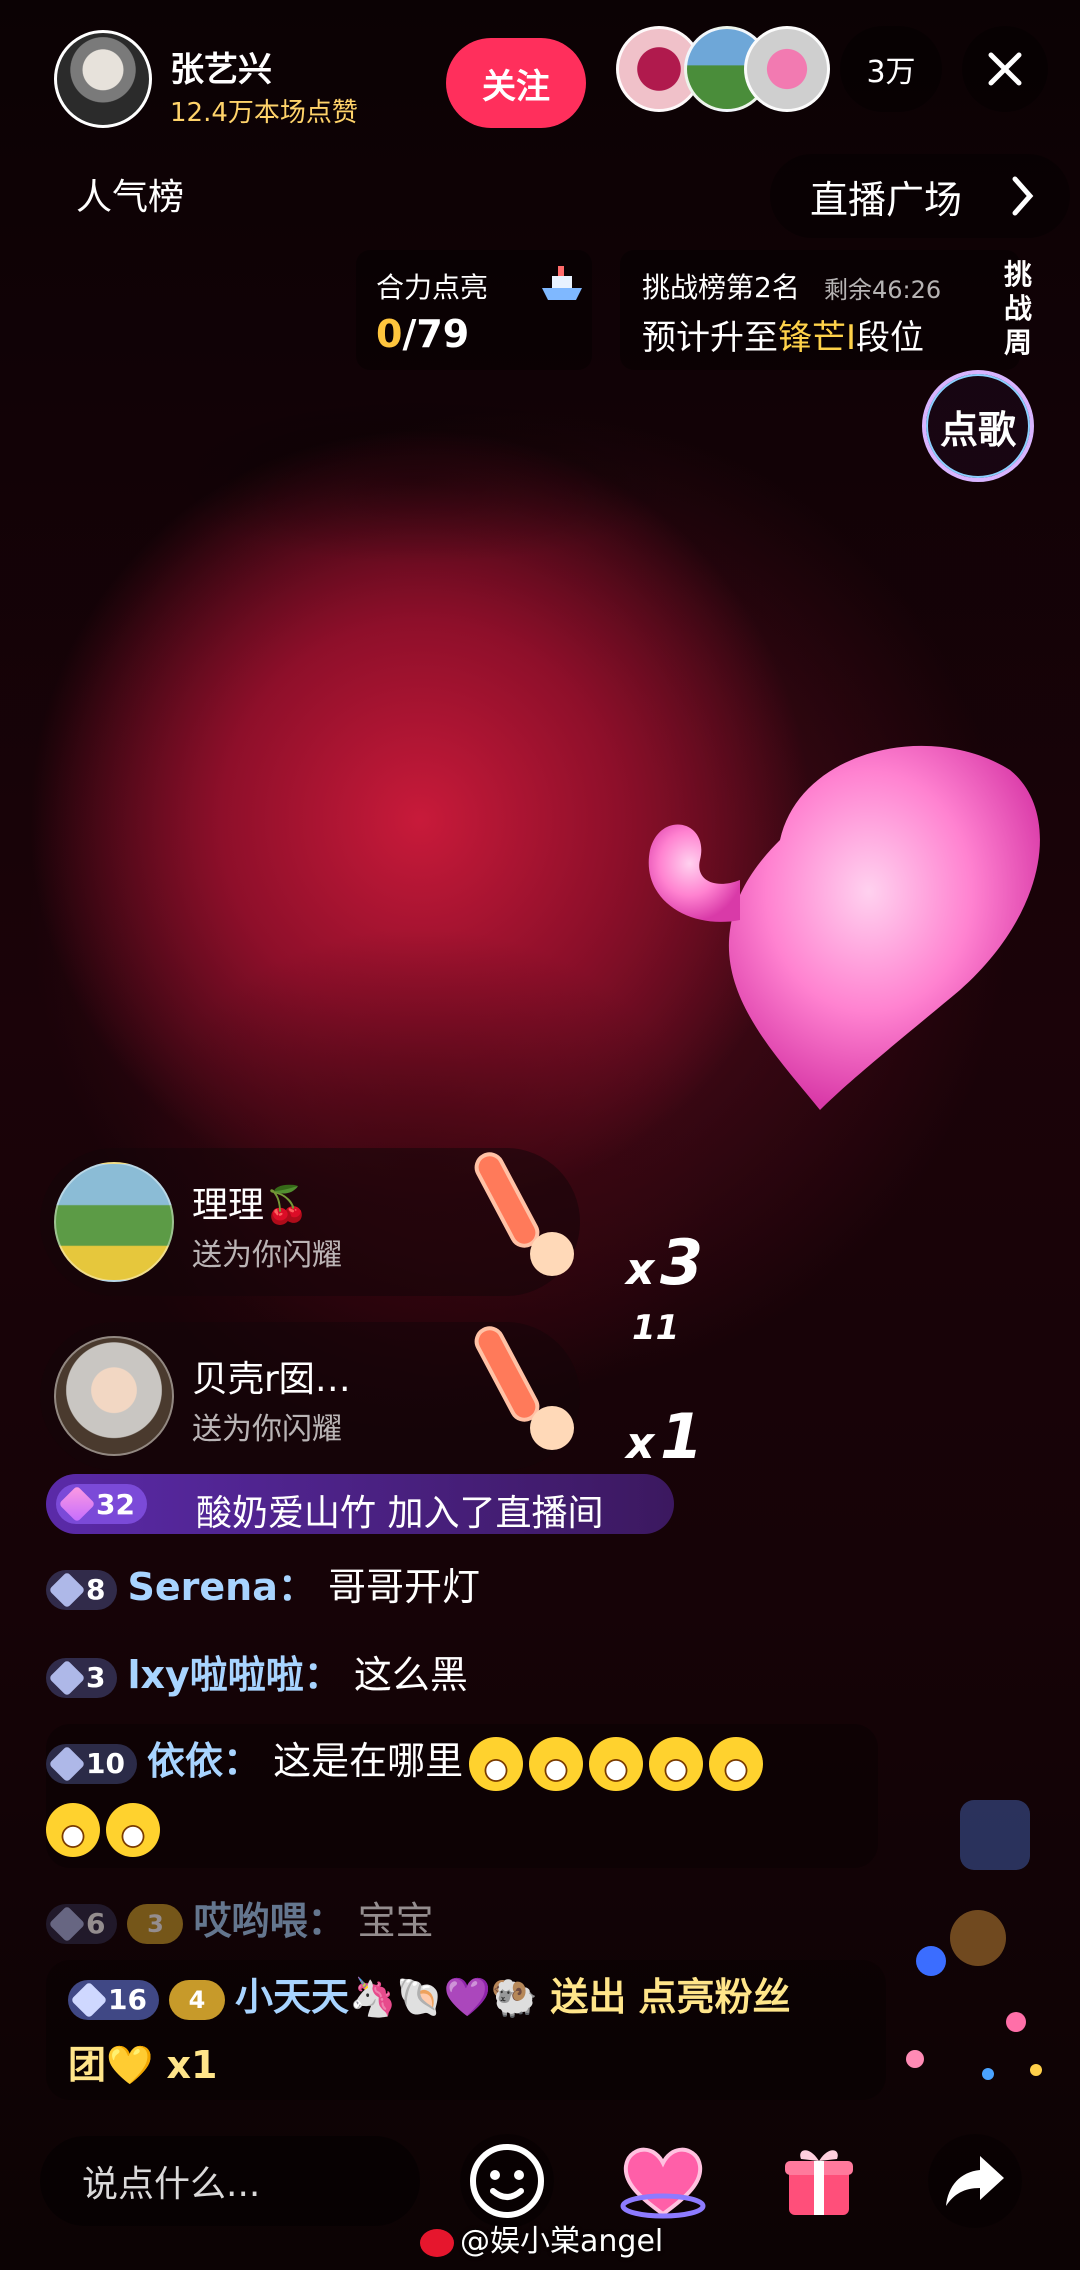  I want to click on level-badge: 32, so click(101, 1504).